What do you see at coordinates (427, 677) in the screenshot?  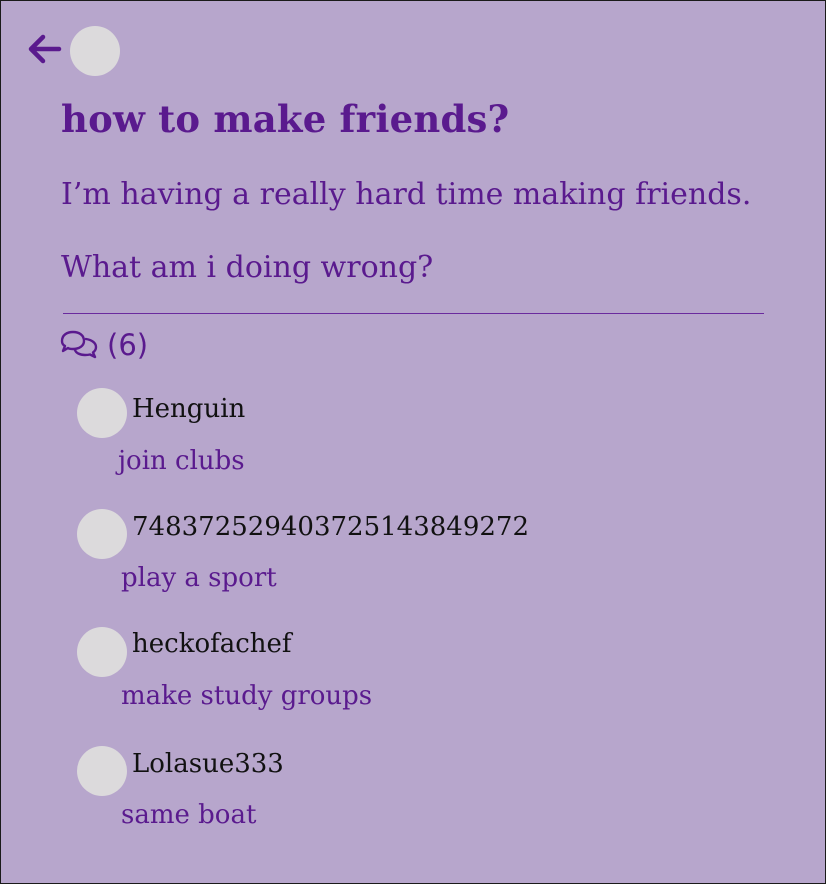 I see `comment-item: heckofachef make study groups` at bounding box center [427, 677].